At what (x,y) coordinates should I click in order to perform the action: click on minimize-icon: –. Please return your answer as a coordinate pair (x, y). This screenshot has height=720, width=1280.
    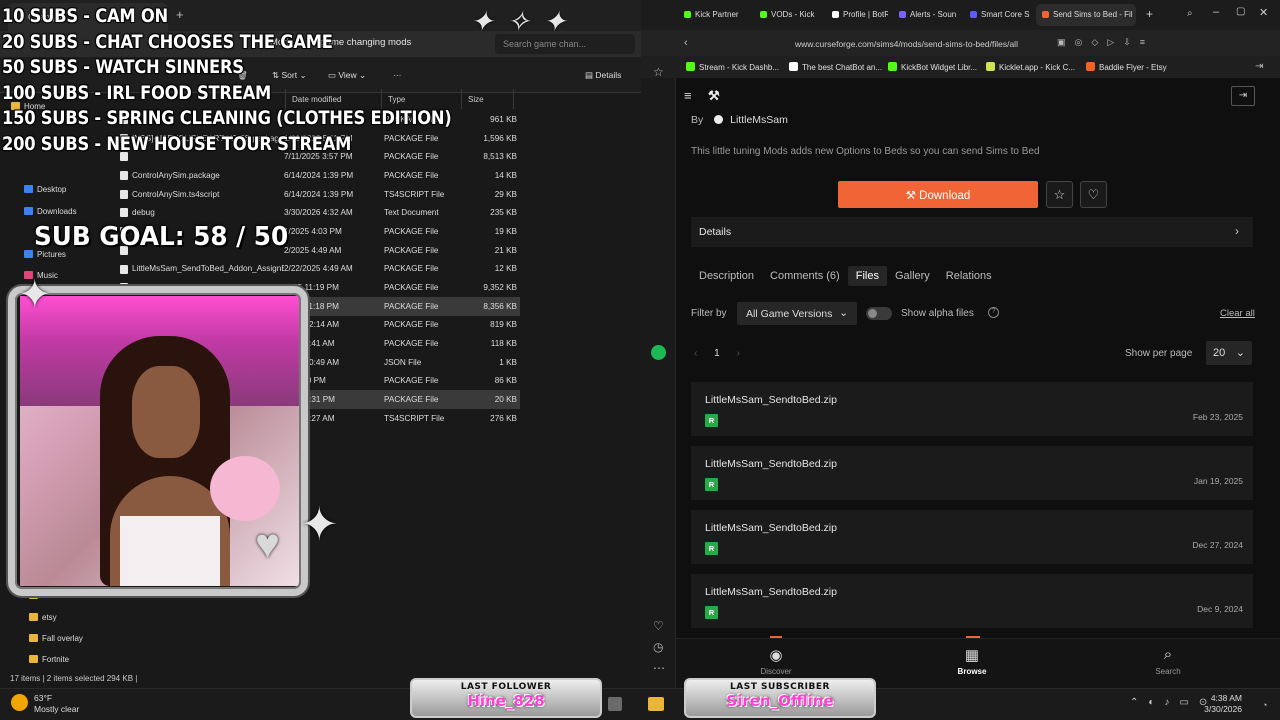
    Looking at the image, I should click on (1216, 12).